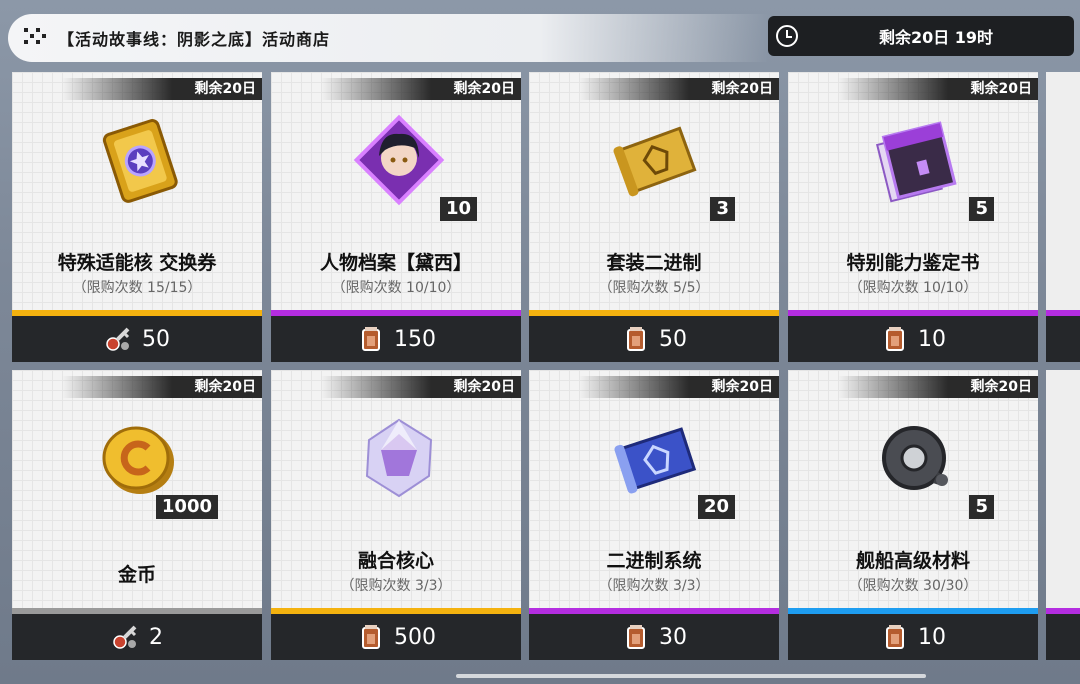  Describe the element at coordinates (654, 263) in the screenshot. I see `item-name: 套装二进制` at that location.